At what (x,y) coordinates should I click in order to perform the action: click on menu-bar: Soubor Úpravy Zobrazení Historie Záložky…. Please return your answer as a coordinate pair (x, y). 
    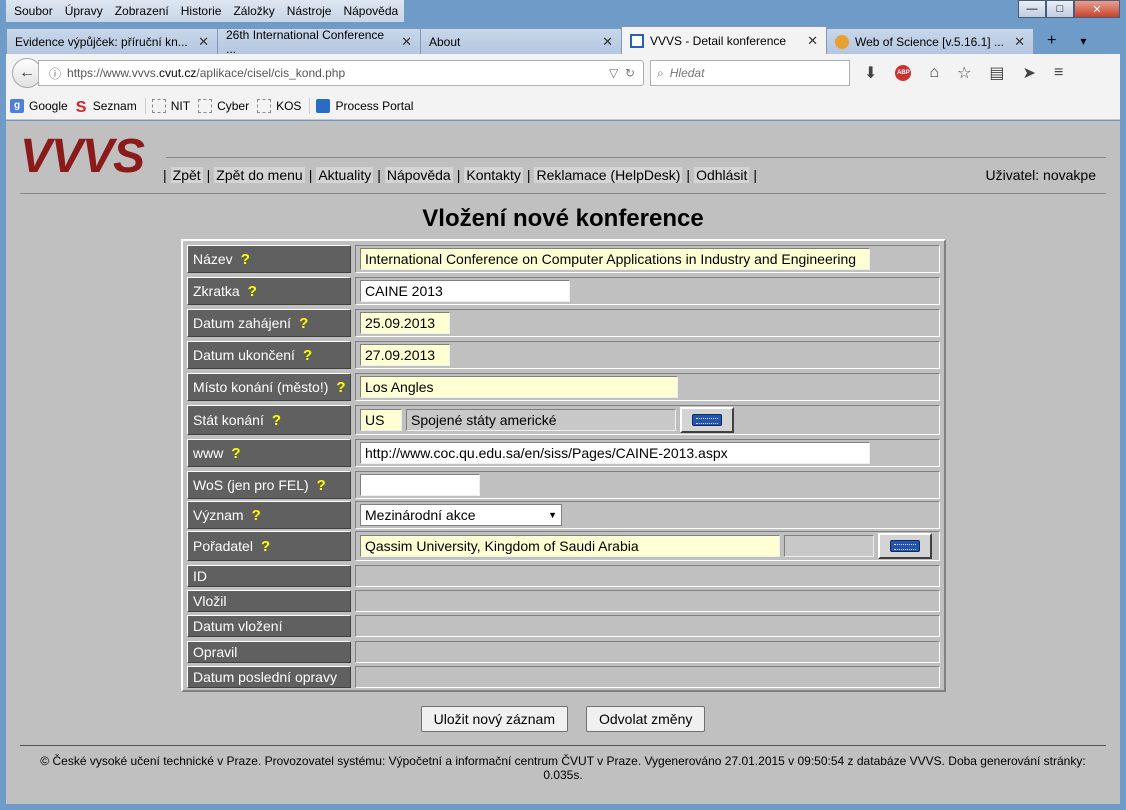
    Looking at the image, I should click on (205, 11).